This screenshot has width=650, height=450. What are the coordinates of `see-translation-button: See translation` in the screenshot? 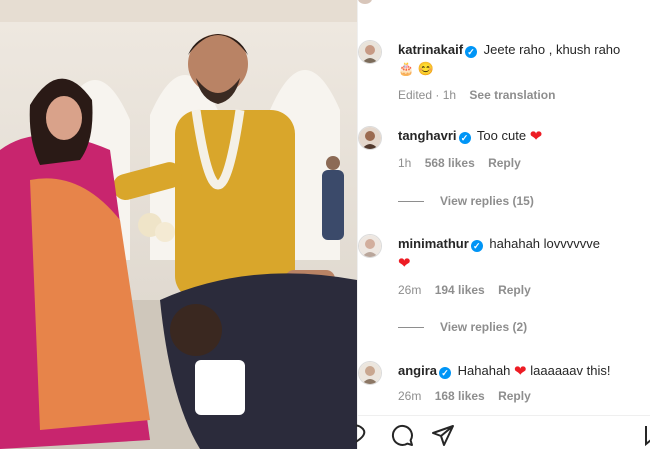 It's located at (512, 95).